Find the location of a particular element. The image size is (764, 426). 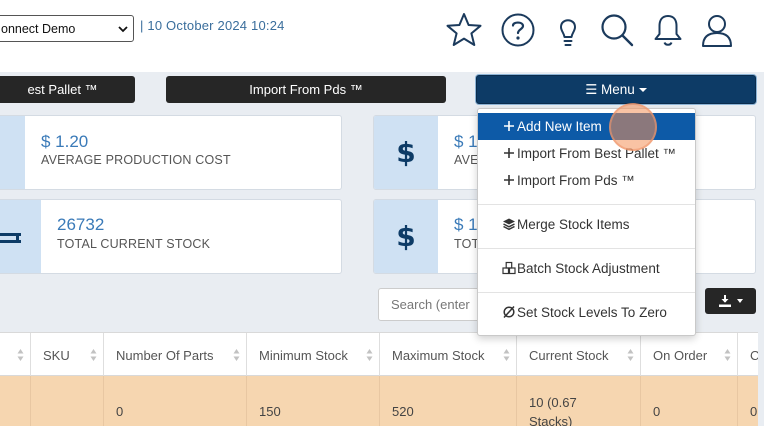

stat-label: AVE is located at coordinates (466, 160).